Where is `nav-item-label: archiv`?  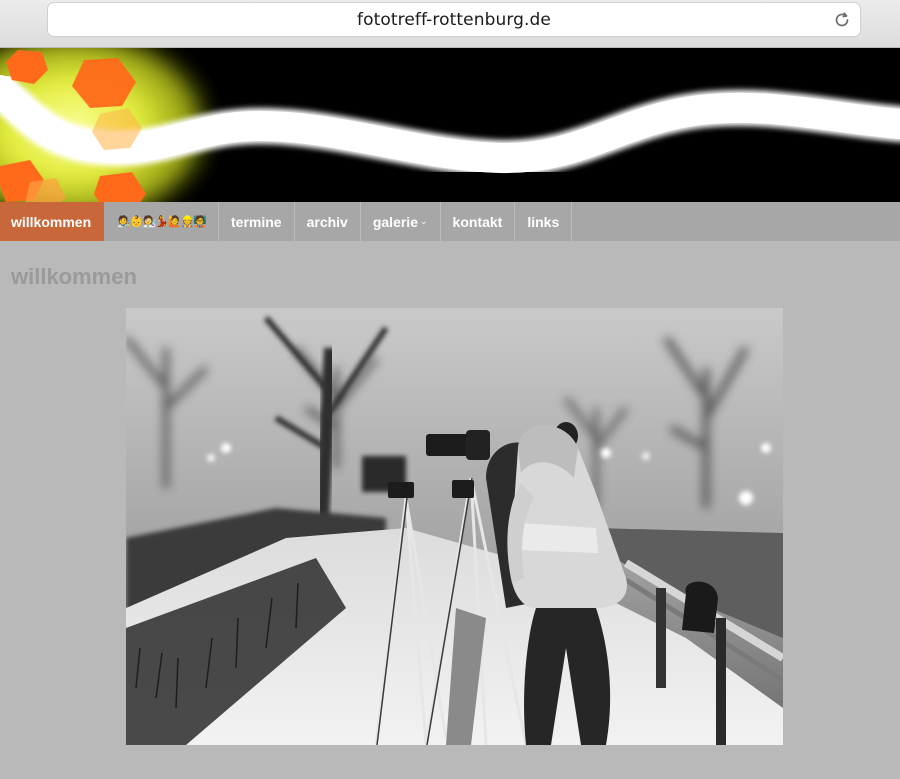 nav-item-label: archiv is located at coordinates (327, 221).